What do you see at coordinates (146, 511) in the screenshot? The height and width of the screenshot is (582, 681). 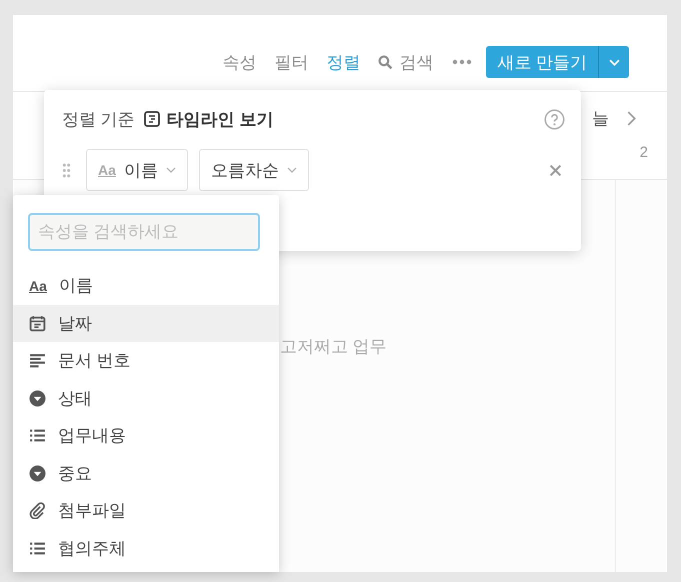 I see `menu-item: 첨부파일` at bounding box center [146, 511].